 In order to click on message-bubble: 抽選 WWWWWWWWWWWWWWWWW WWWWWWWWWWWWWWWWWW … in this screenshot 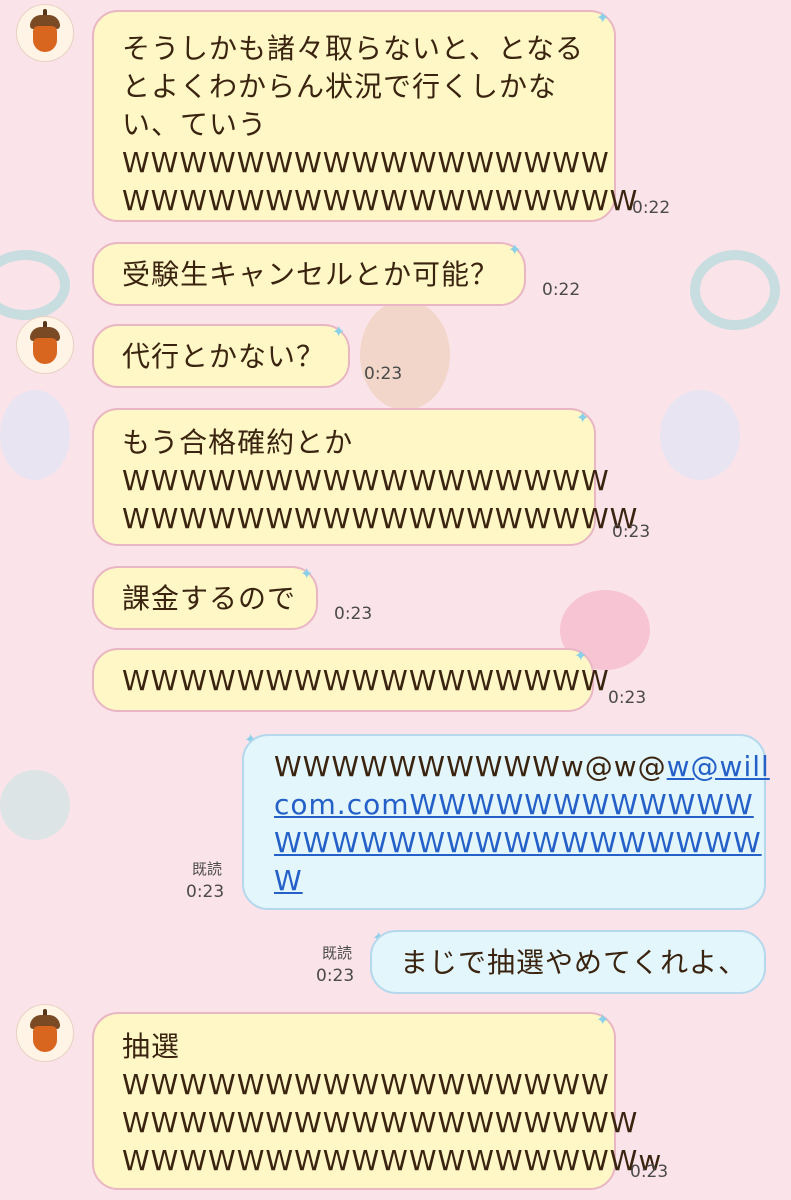, I will do `click(377, 1101)`.